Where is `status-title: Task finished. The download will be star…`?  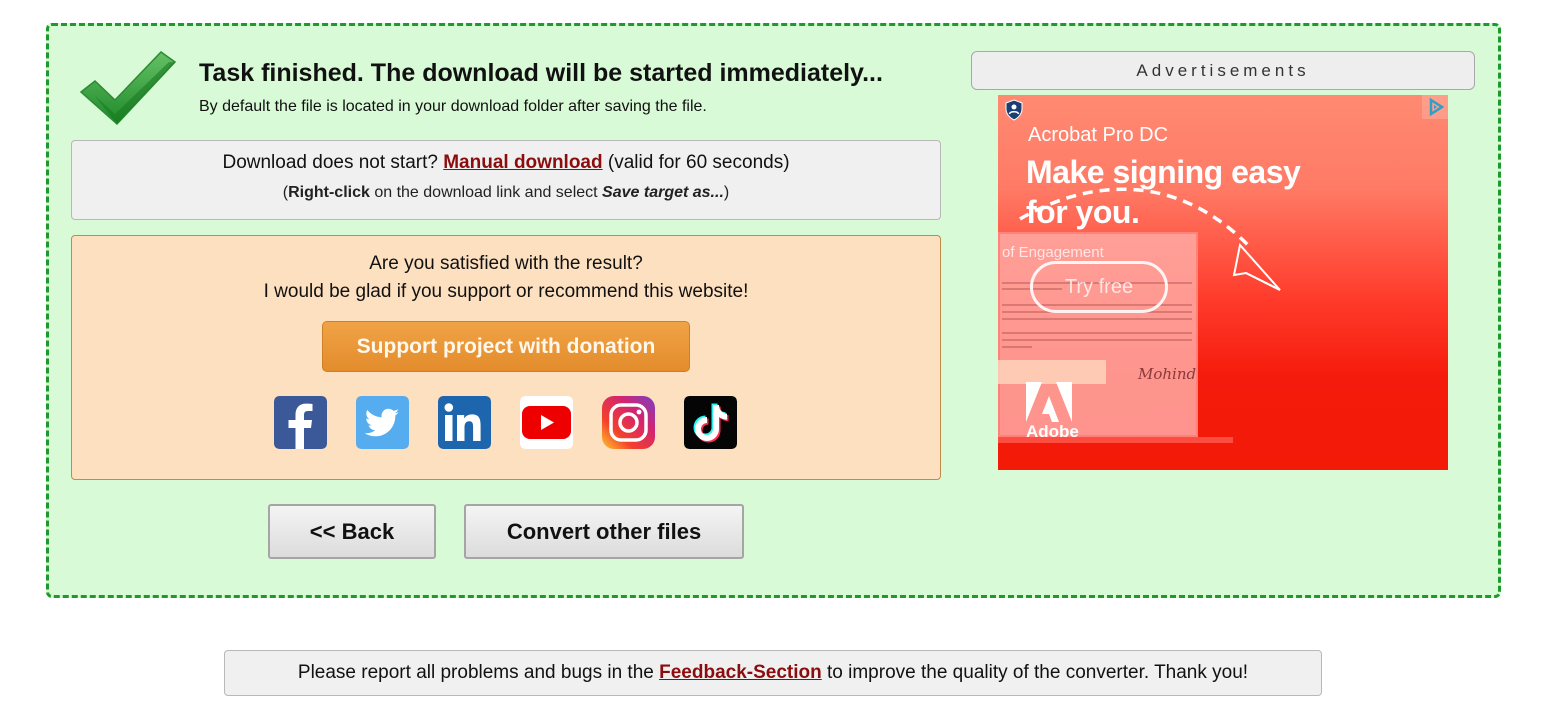 status-title: Task finished. The download will be star… is located at coordinates (541, 73).